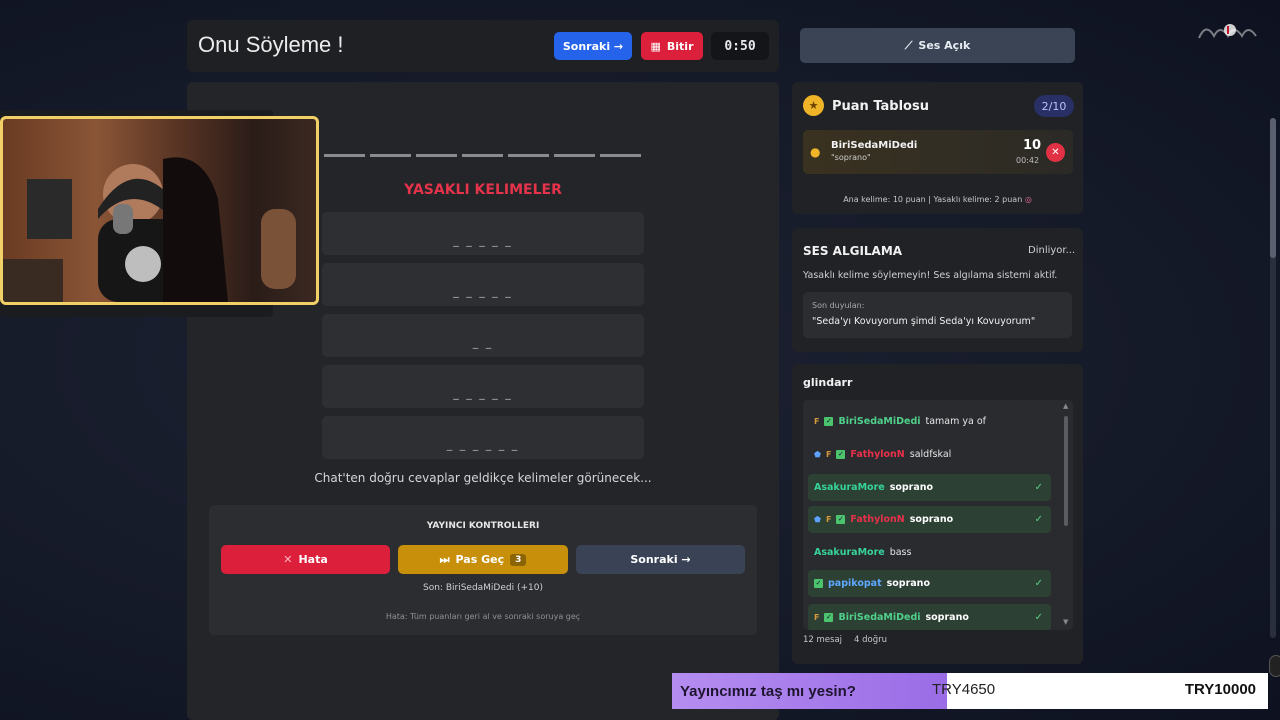  Describe the element at coordinates (1274, 666) in the screenshot. I see `side-handle` at that location.